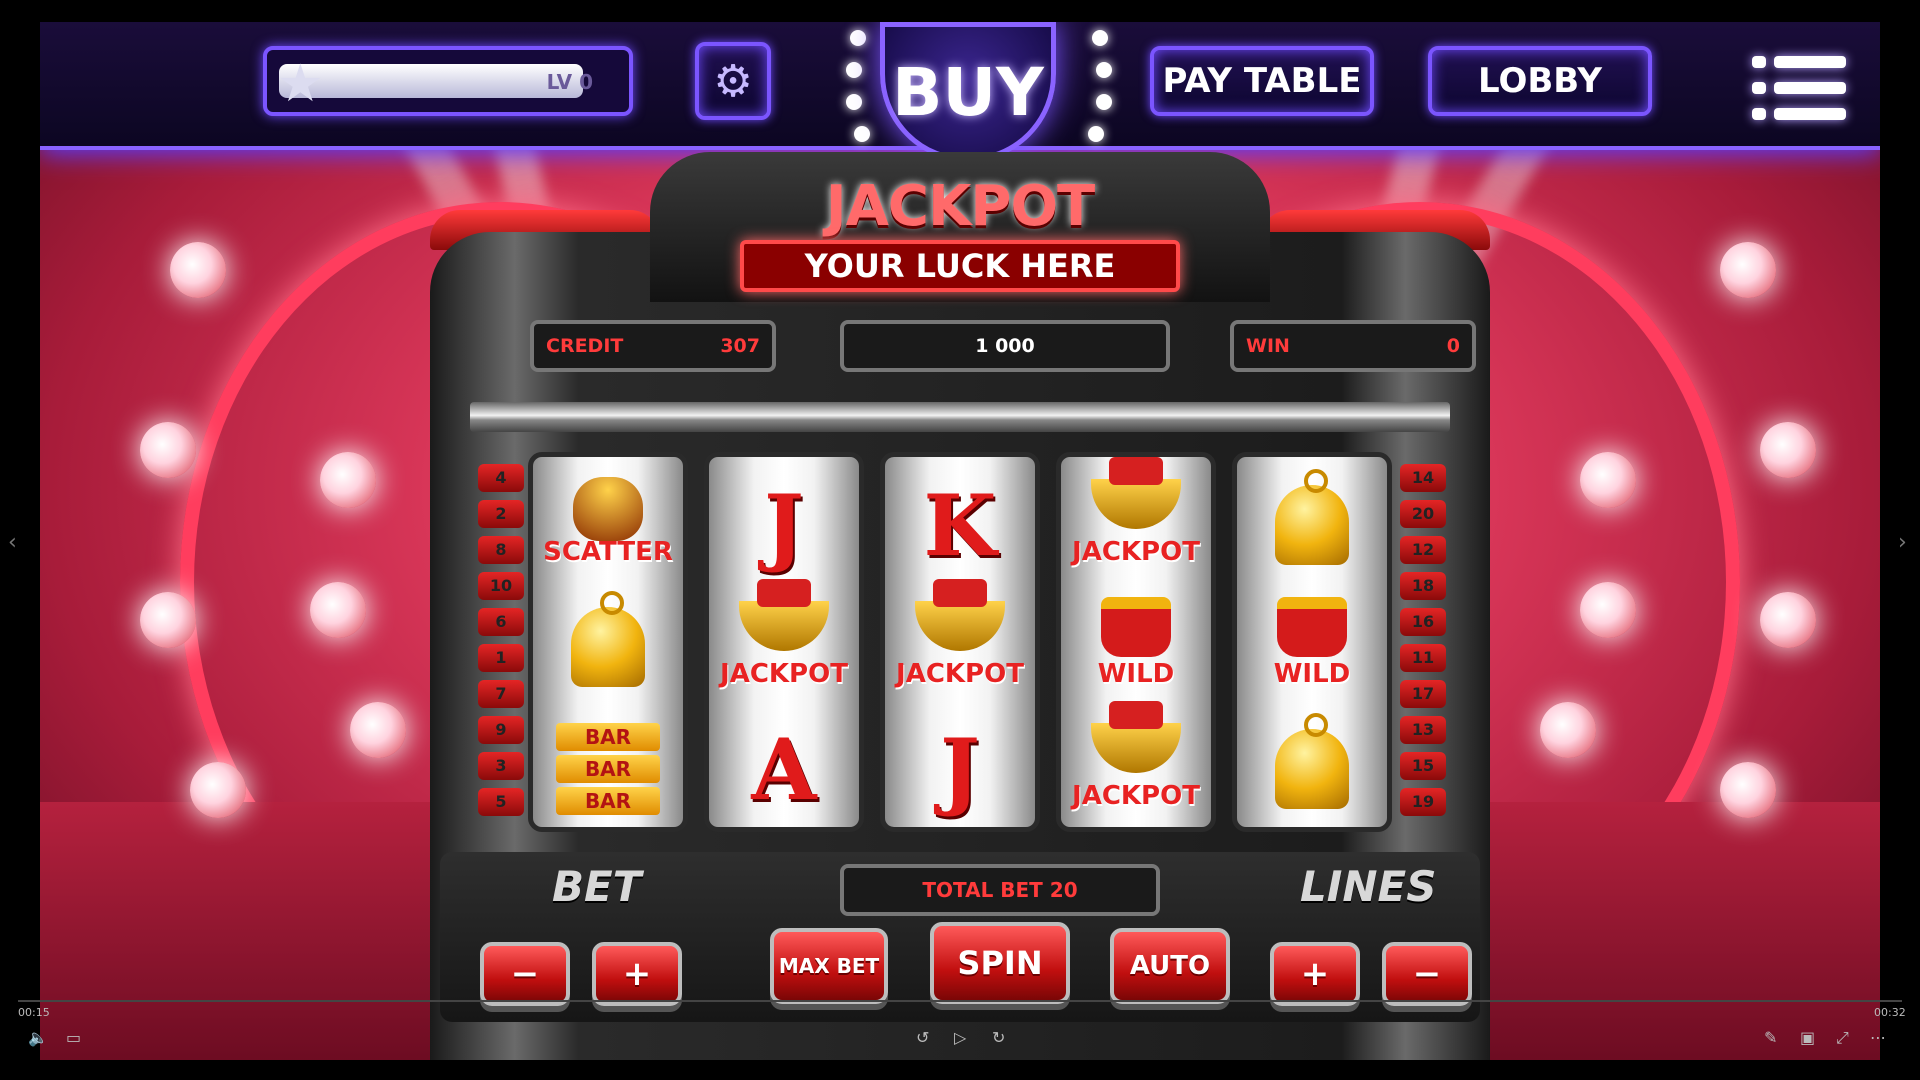 The height and width of the screenshot is (1080, 1920). Describe the element at coordinates (608, 552) in the screenshot. I see `symbol-word: SCATTER` at that location.